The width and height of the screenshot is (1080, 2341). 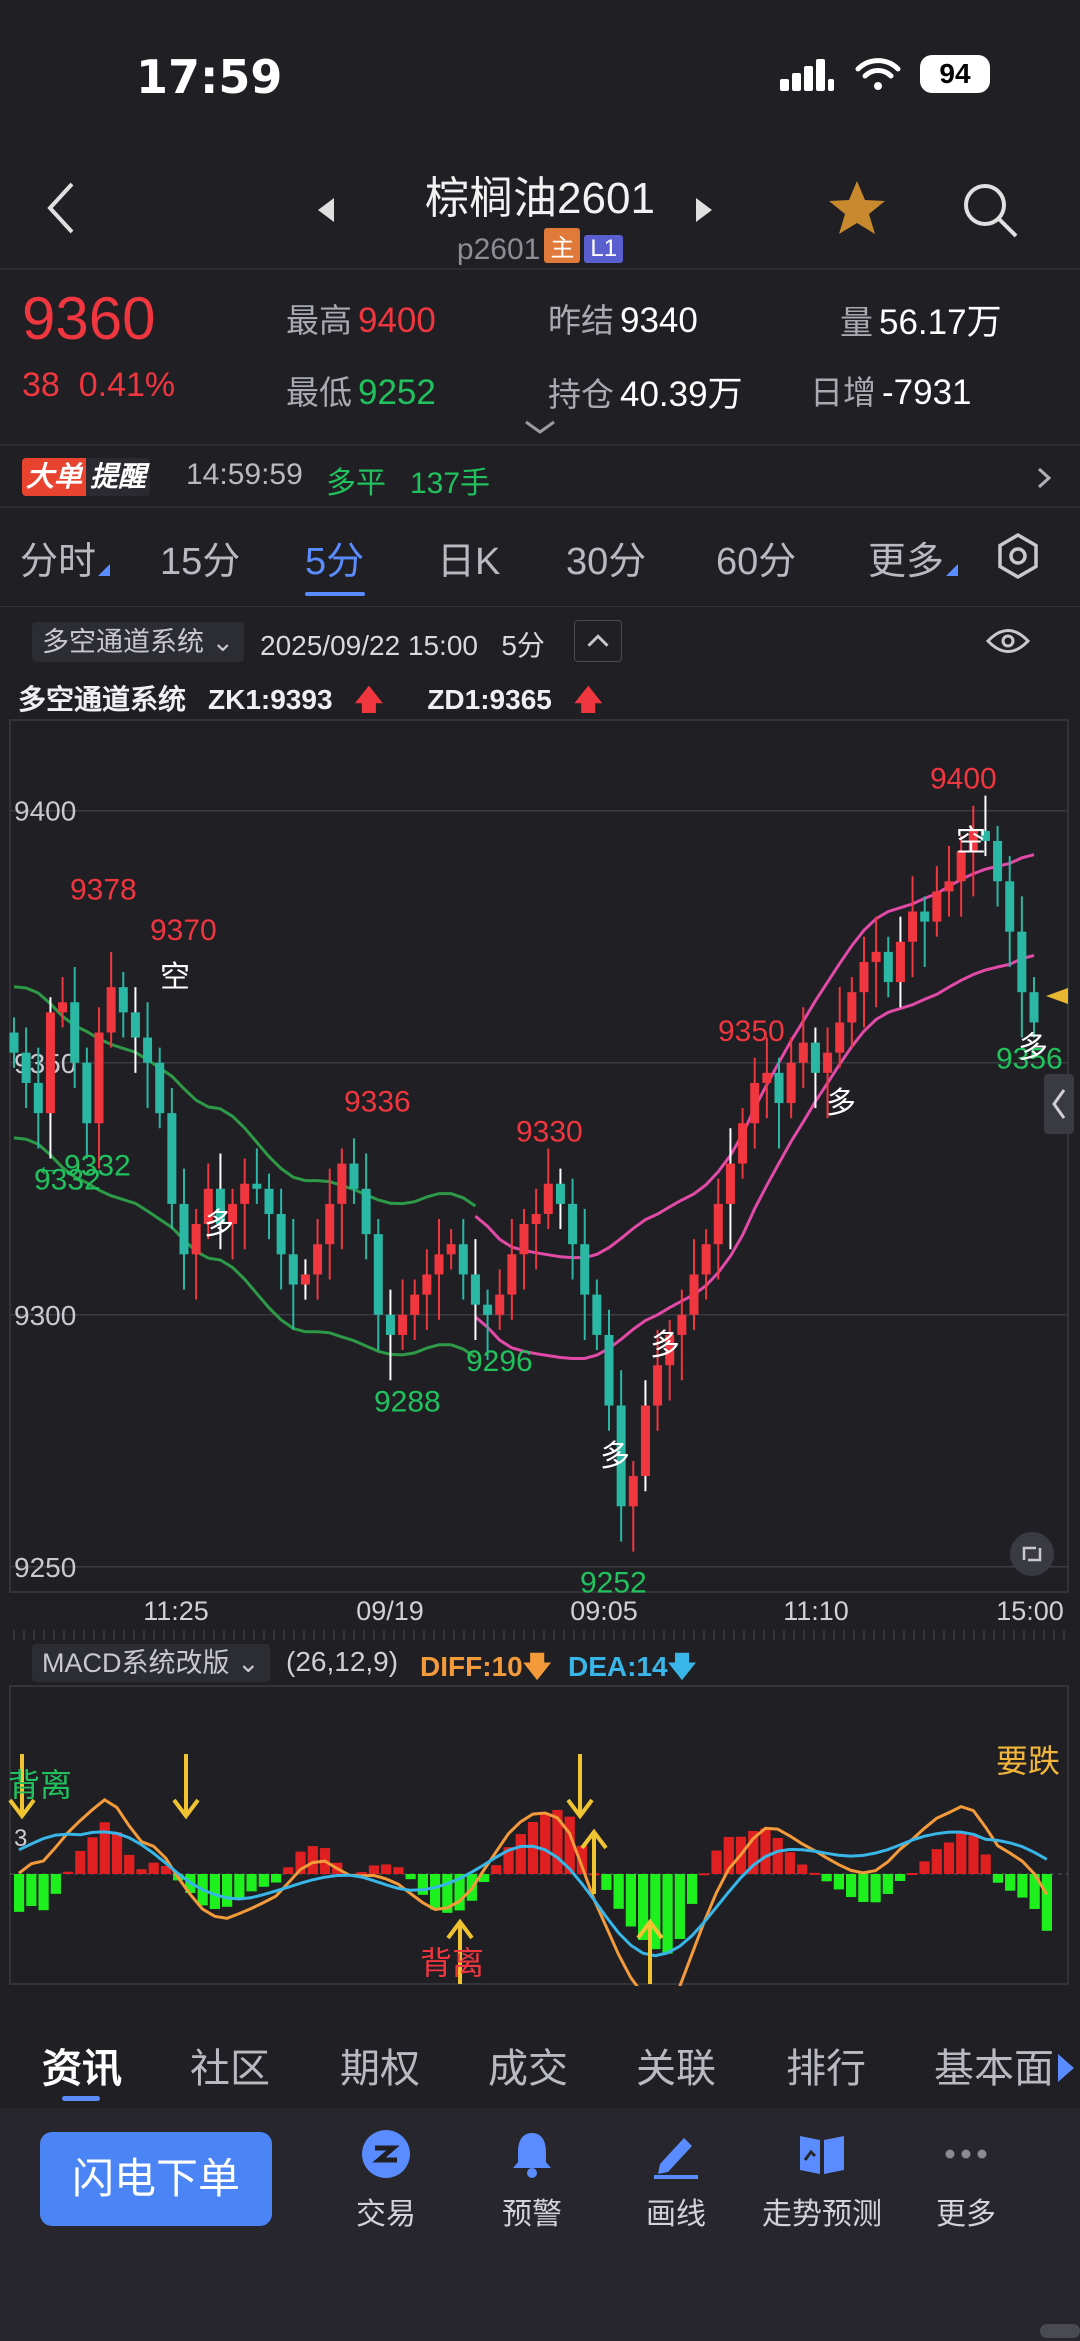 What do you see at coordinates (319, 320) in the screenshot?
I see `high-label: 最高` at bounding box center [319, 320].